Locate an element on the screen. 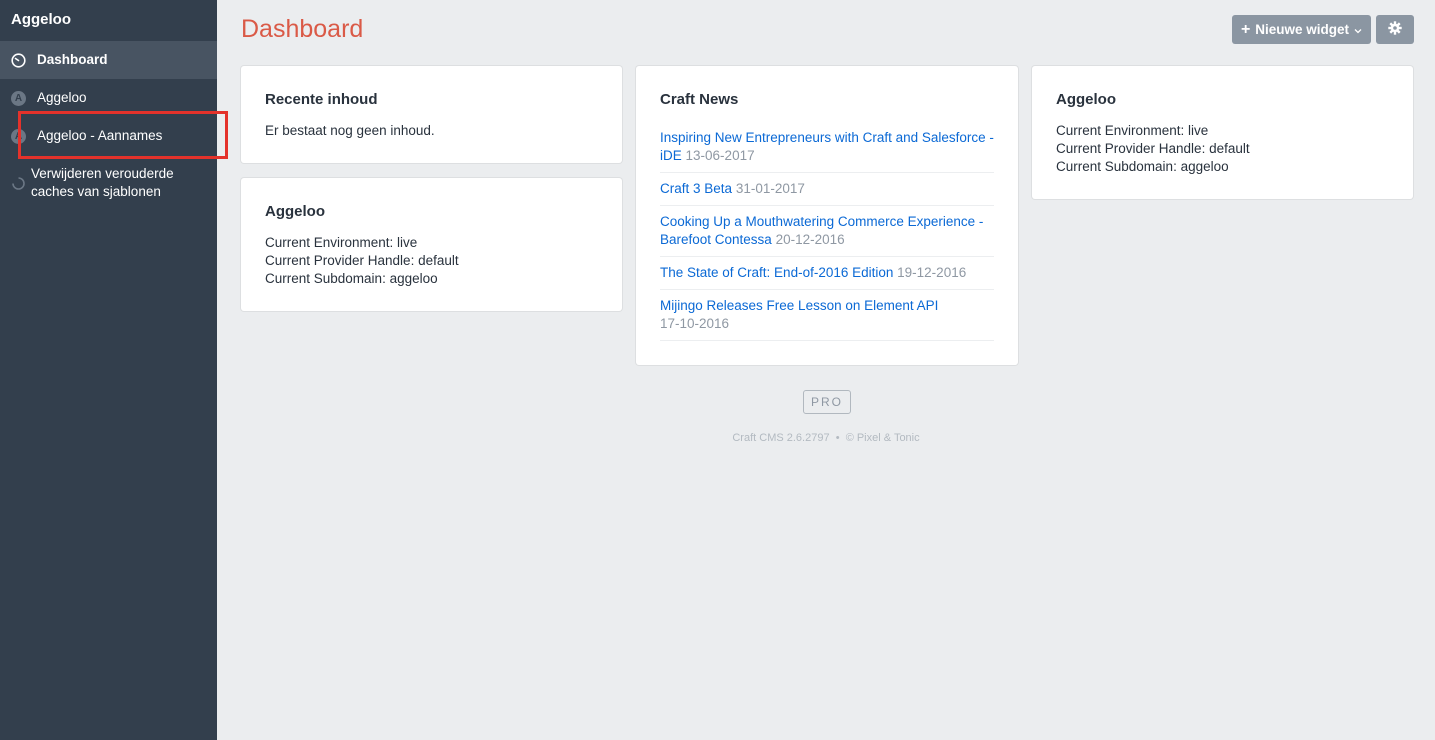  settings-button is located at coordinates (1395, 29).